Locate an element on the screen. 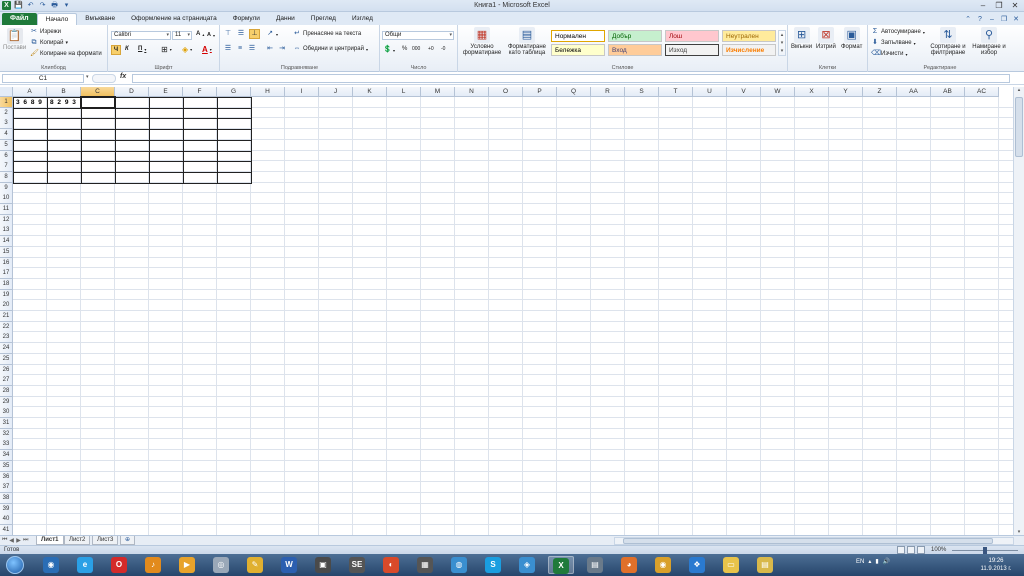 This screenshot has height=576, width=1024. column-header-w: W is located at coordinates (778, 92).